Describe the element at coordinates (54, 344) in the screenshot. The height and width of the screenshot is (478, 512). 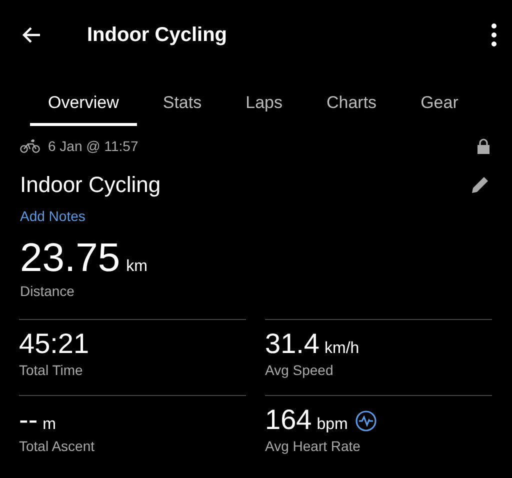
I see `stat-value: 45:21` at that location.